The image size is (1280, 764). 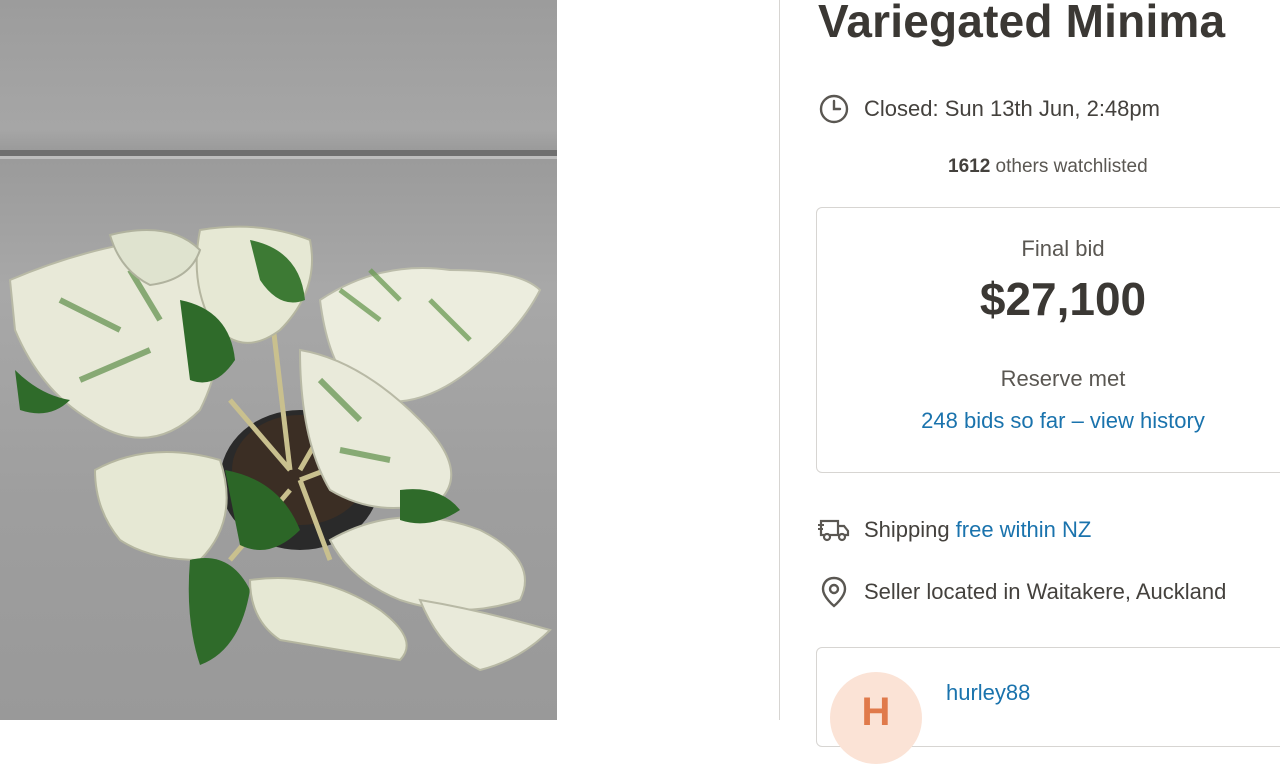 What do you see at coordinates (969, 166) in the screenshot?
I see `watch-count-number: 1612` at bounding box center [969, 166].